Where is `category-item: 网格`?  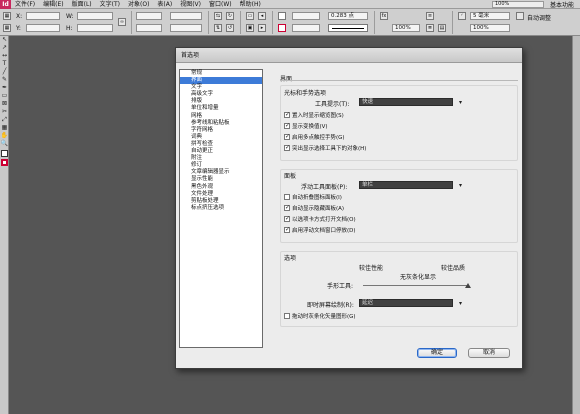
category-item: 网格 is located at coordinates (221, 116).